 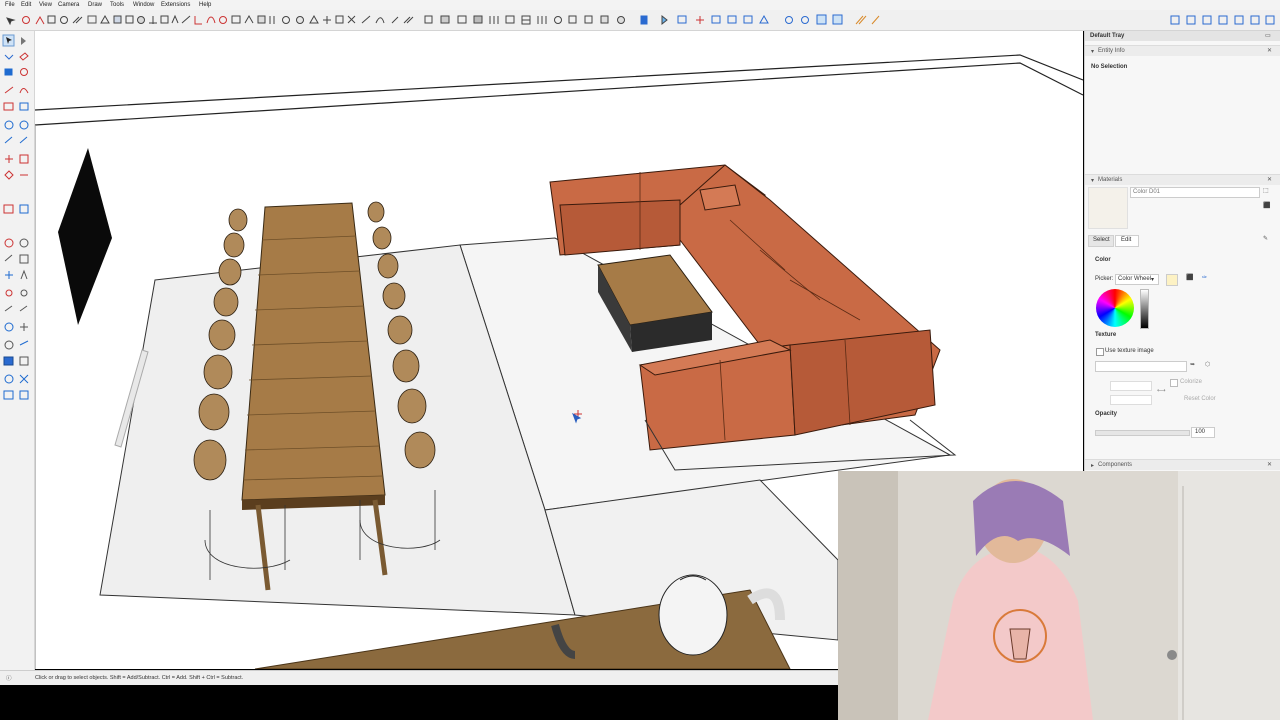 What do you see at coordinates (1182, 50) in the screenshot?
I see `entity-info-header: ▾ Entity Info ✕` at bounding box center [1182, 50].